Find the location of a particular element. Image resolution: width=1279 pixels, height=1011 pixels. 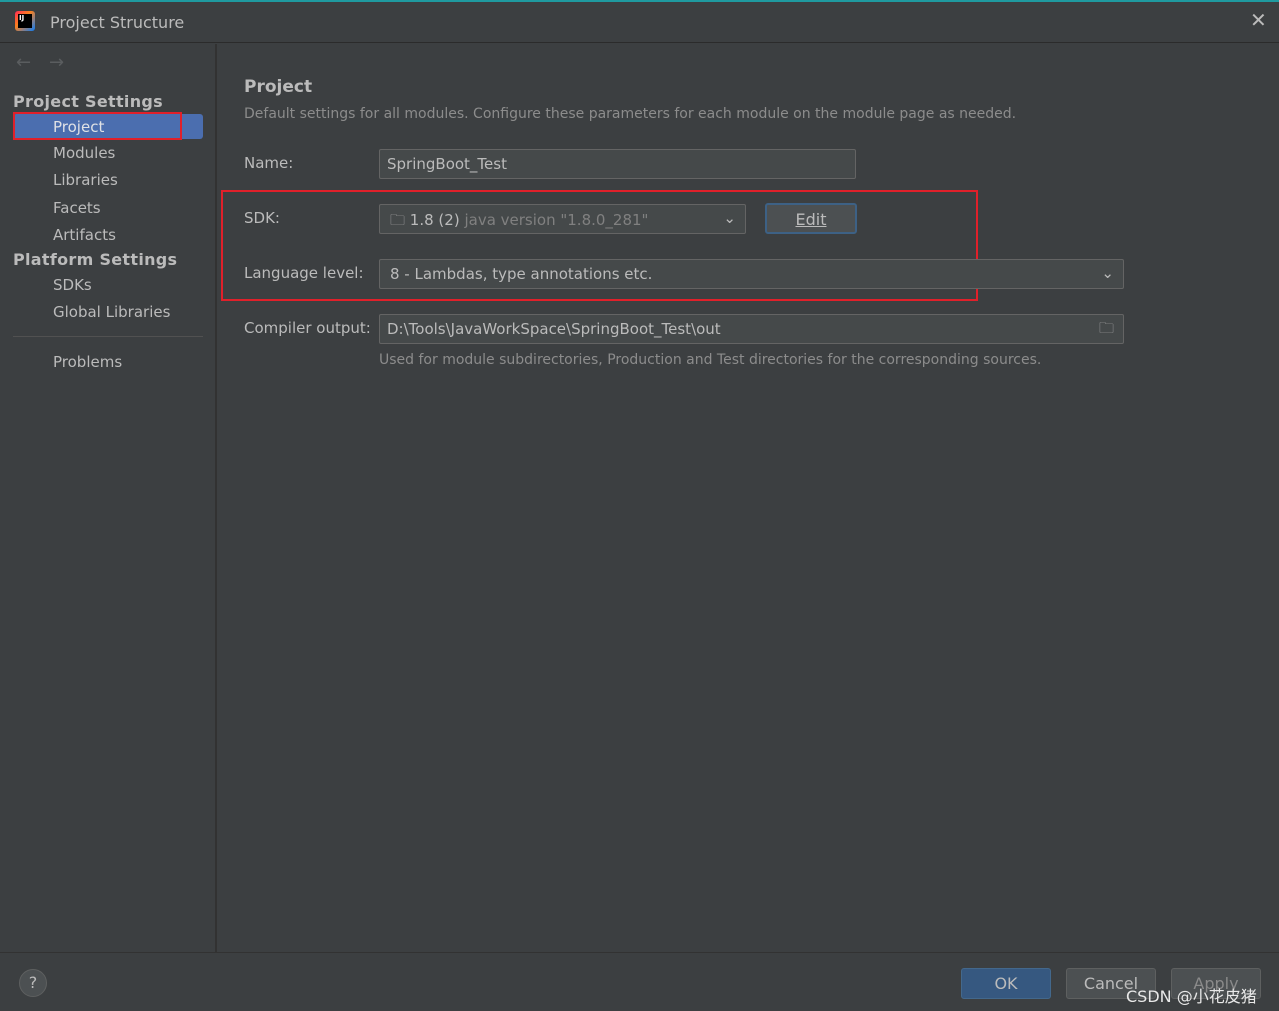

name-label: Name: is located at coordinates (269, 163).